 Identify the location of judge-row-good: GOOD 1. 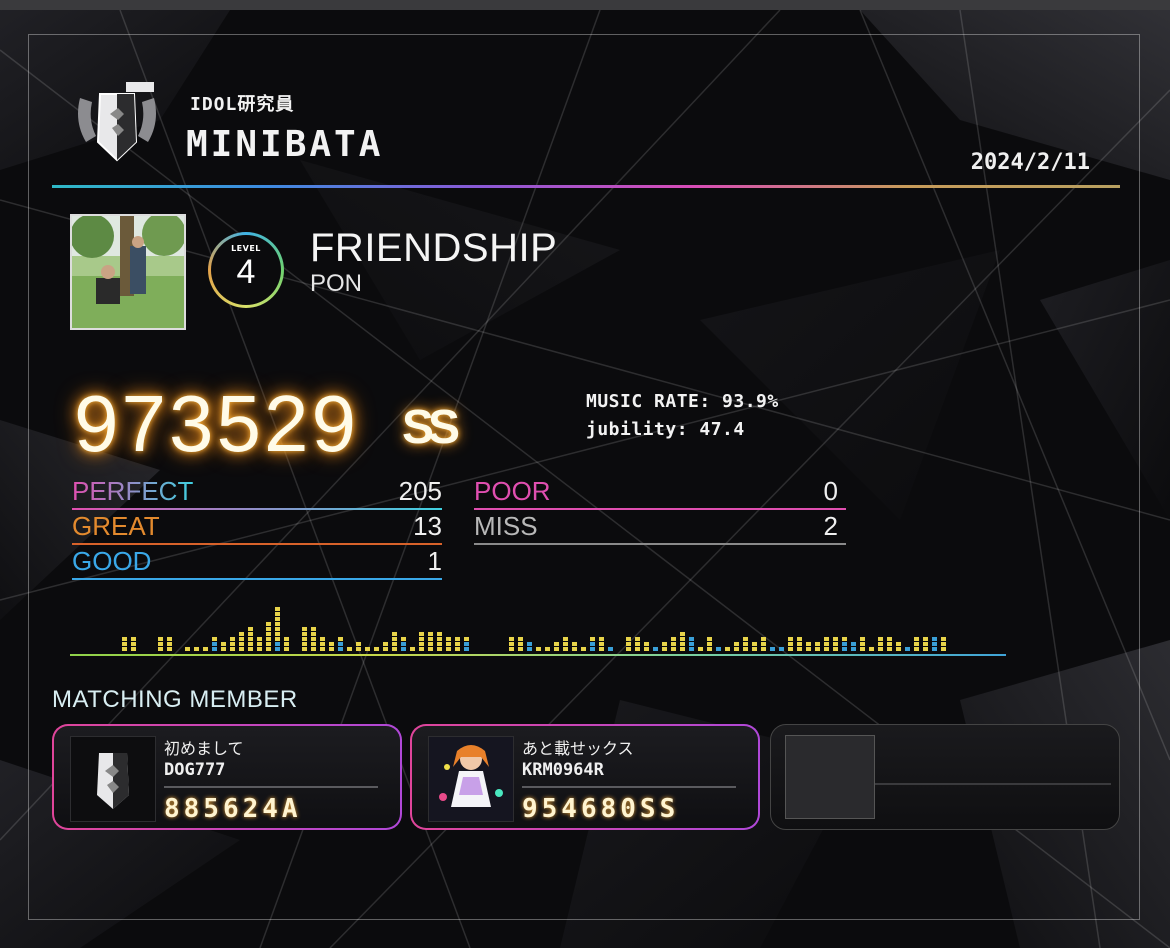
(257, 563).